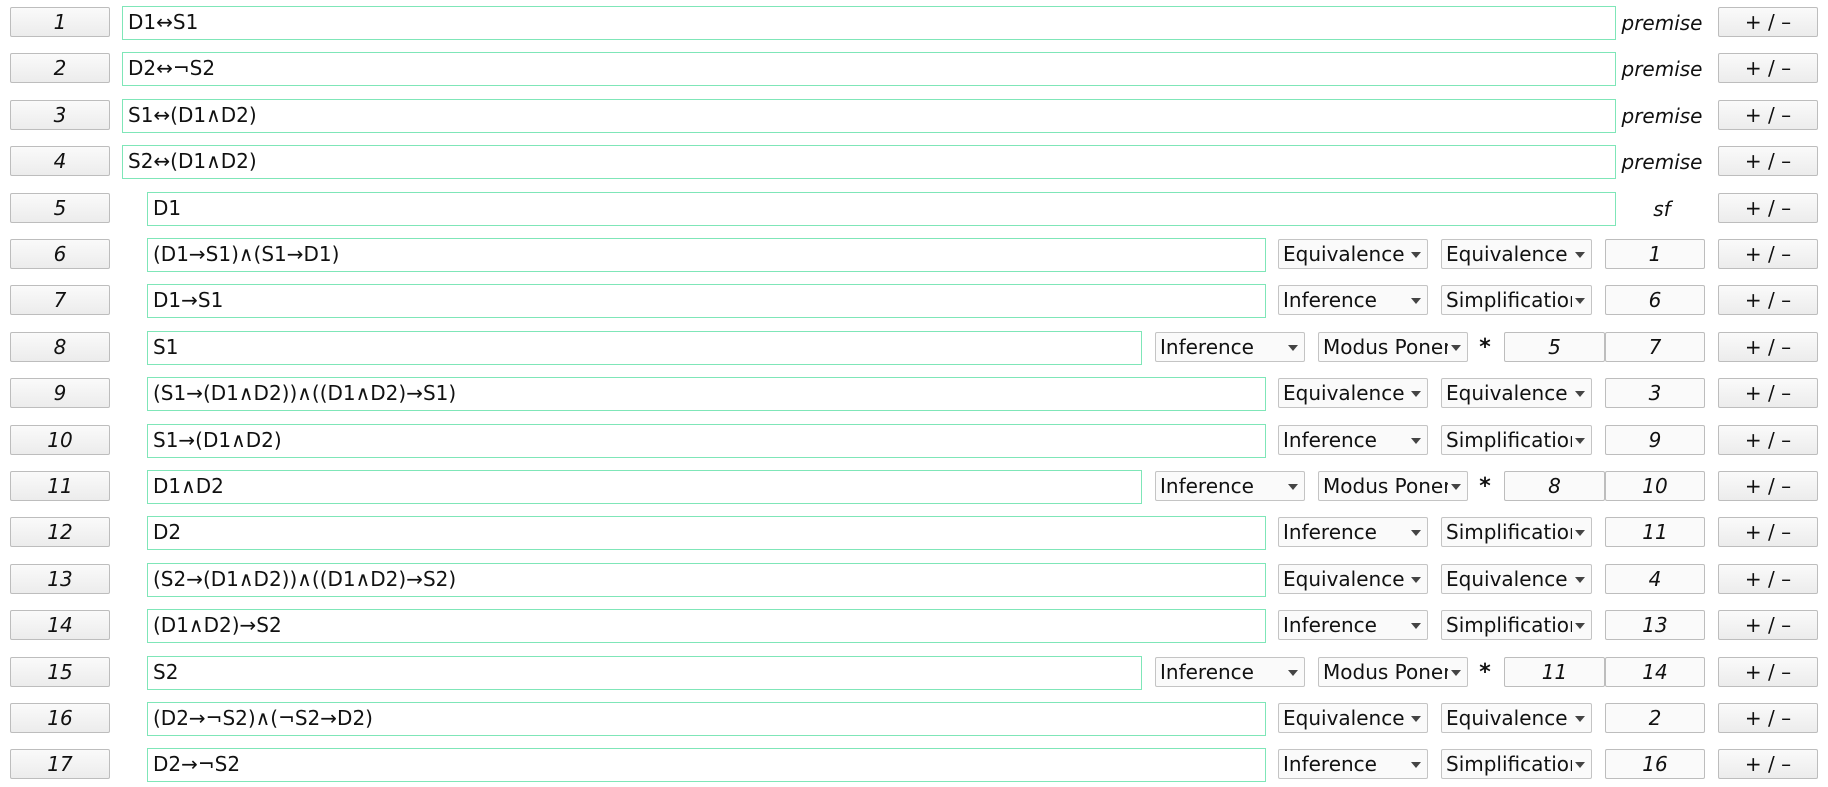 The height and width of the screenshot is (787, 1828). Describe the element at coordinates (706, 765) in the screenshot. I see `formula-input: D2→¬S2` at that location.